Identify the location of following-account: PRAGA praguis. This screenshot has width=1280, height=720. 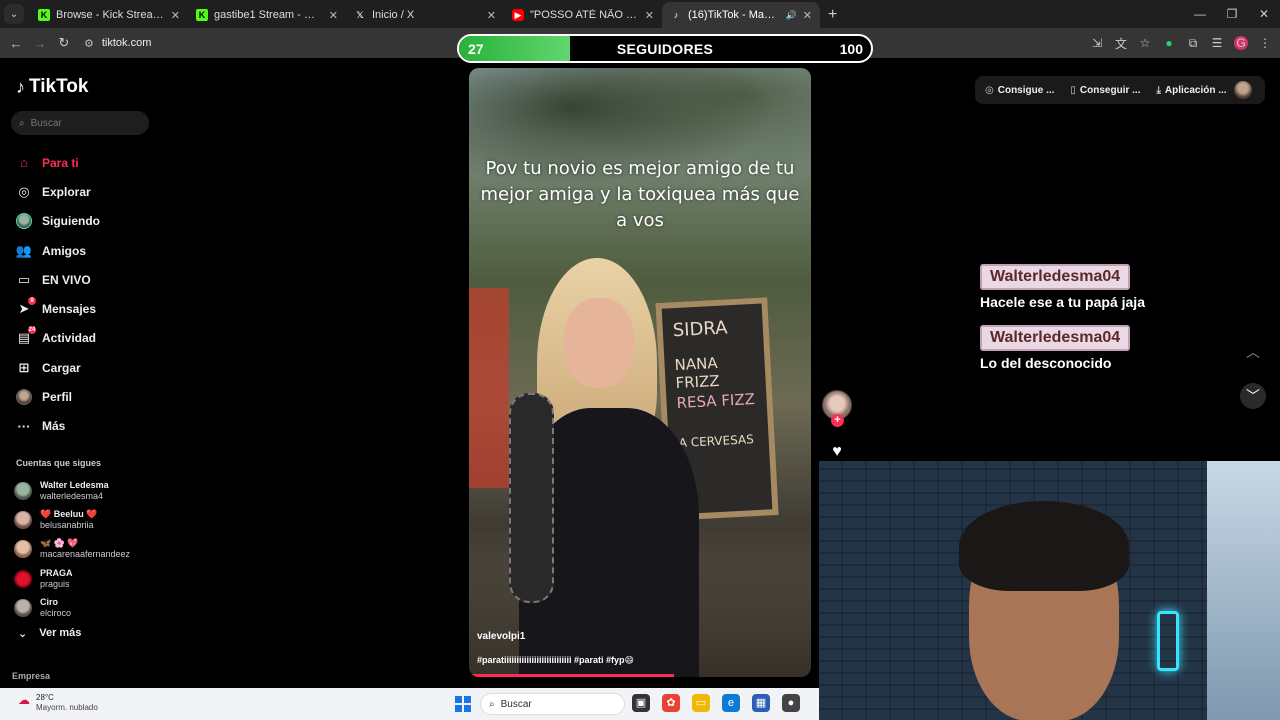
(72, 578).